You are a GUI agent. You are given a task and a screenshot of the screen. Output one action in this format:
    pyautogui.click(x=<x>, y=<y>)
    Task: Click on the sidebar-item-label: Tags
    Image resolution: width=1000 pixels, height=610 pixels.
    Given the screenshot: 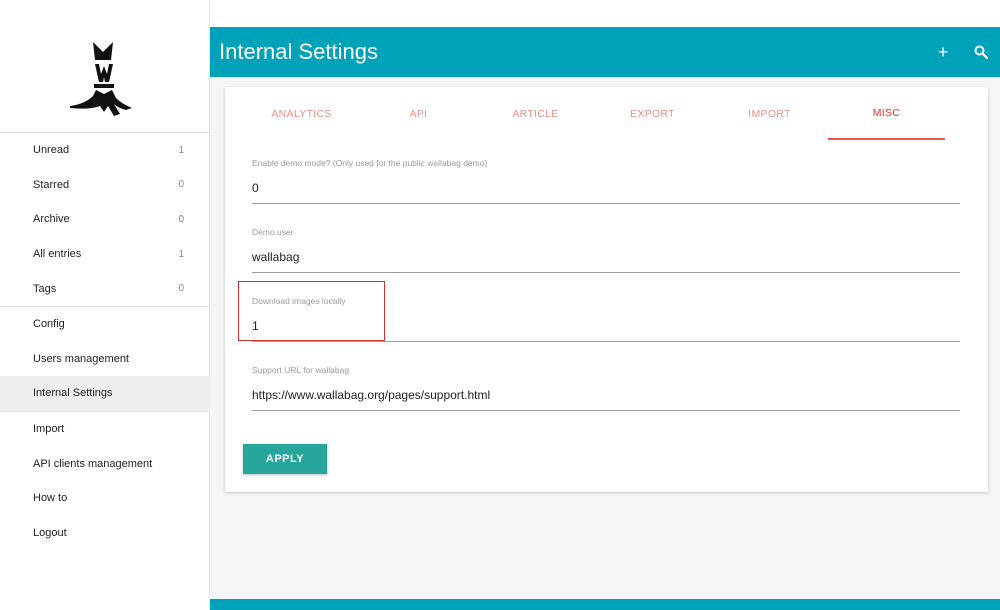 What is the action you would take?
    pyautogui.click(x=45, y=288)
    